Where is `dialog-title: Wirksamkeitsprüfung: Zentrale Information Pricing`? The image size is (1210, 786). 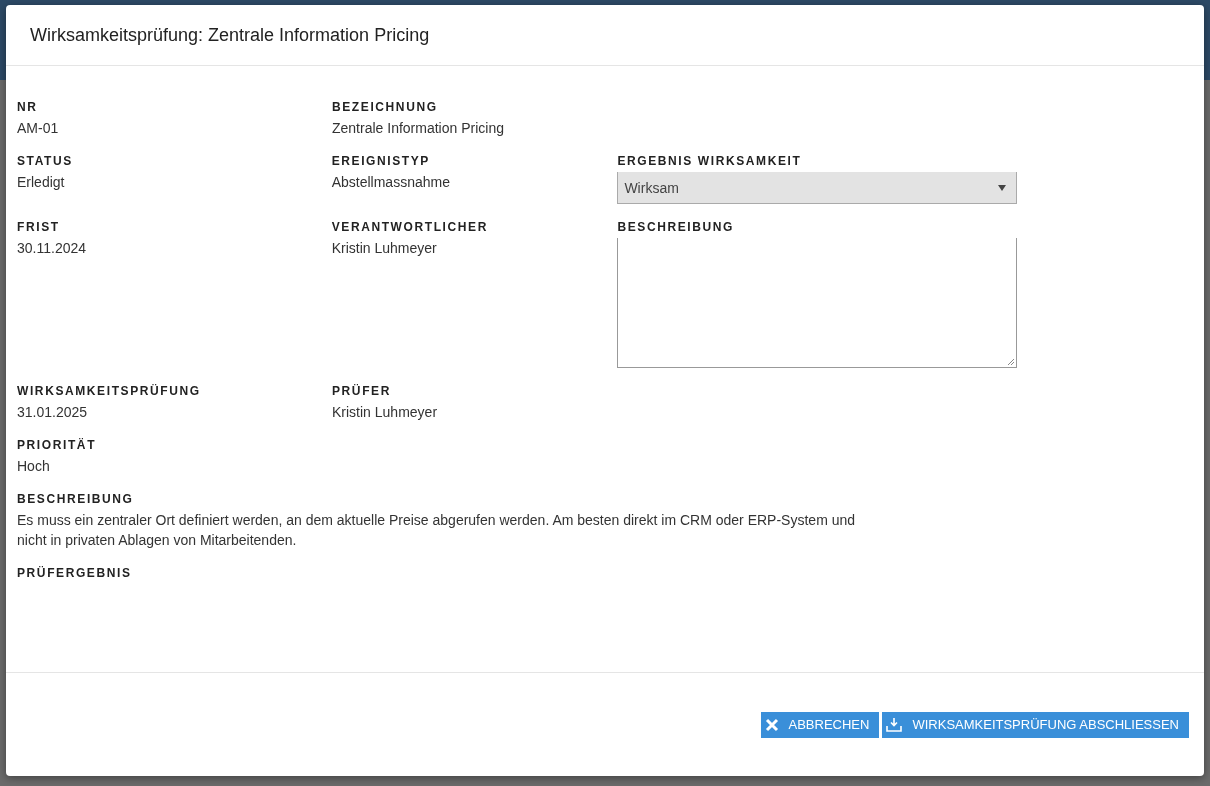
dialog-title: Wirksamkeitsprüfung: Zentrale Information Pricing is located at coordinates (230, 35).